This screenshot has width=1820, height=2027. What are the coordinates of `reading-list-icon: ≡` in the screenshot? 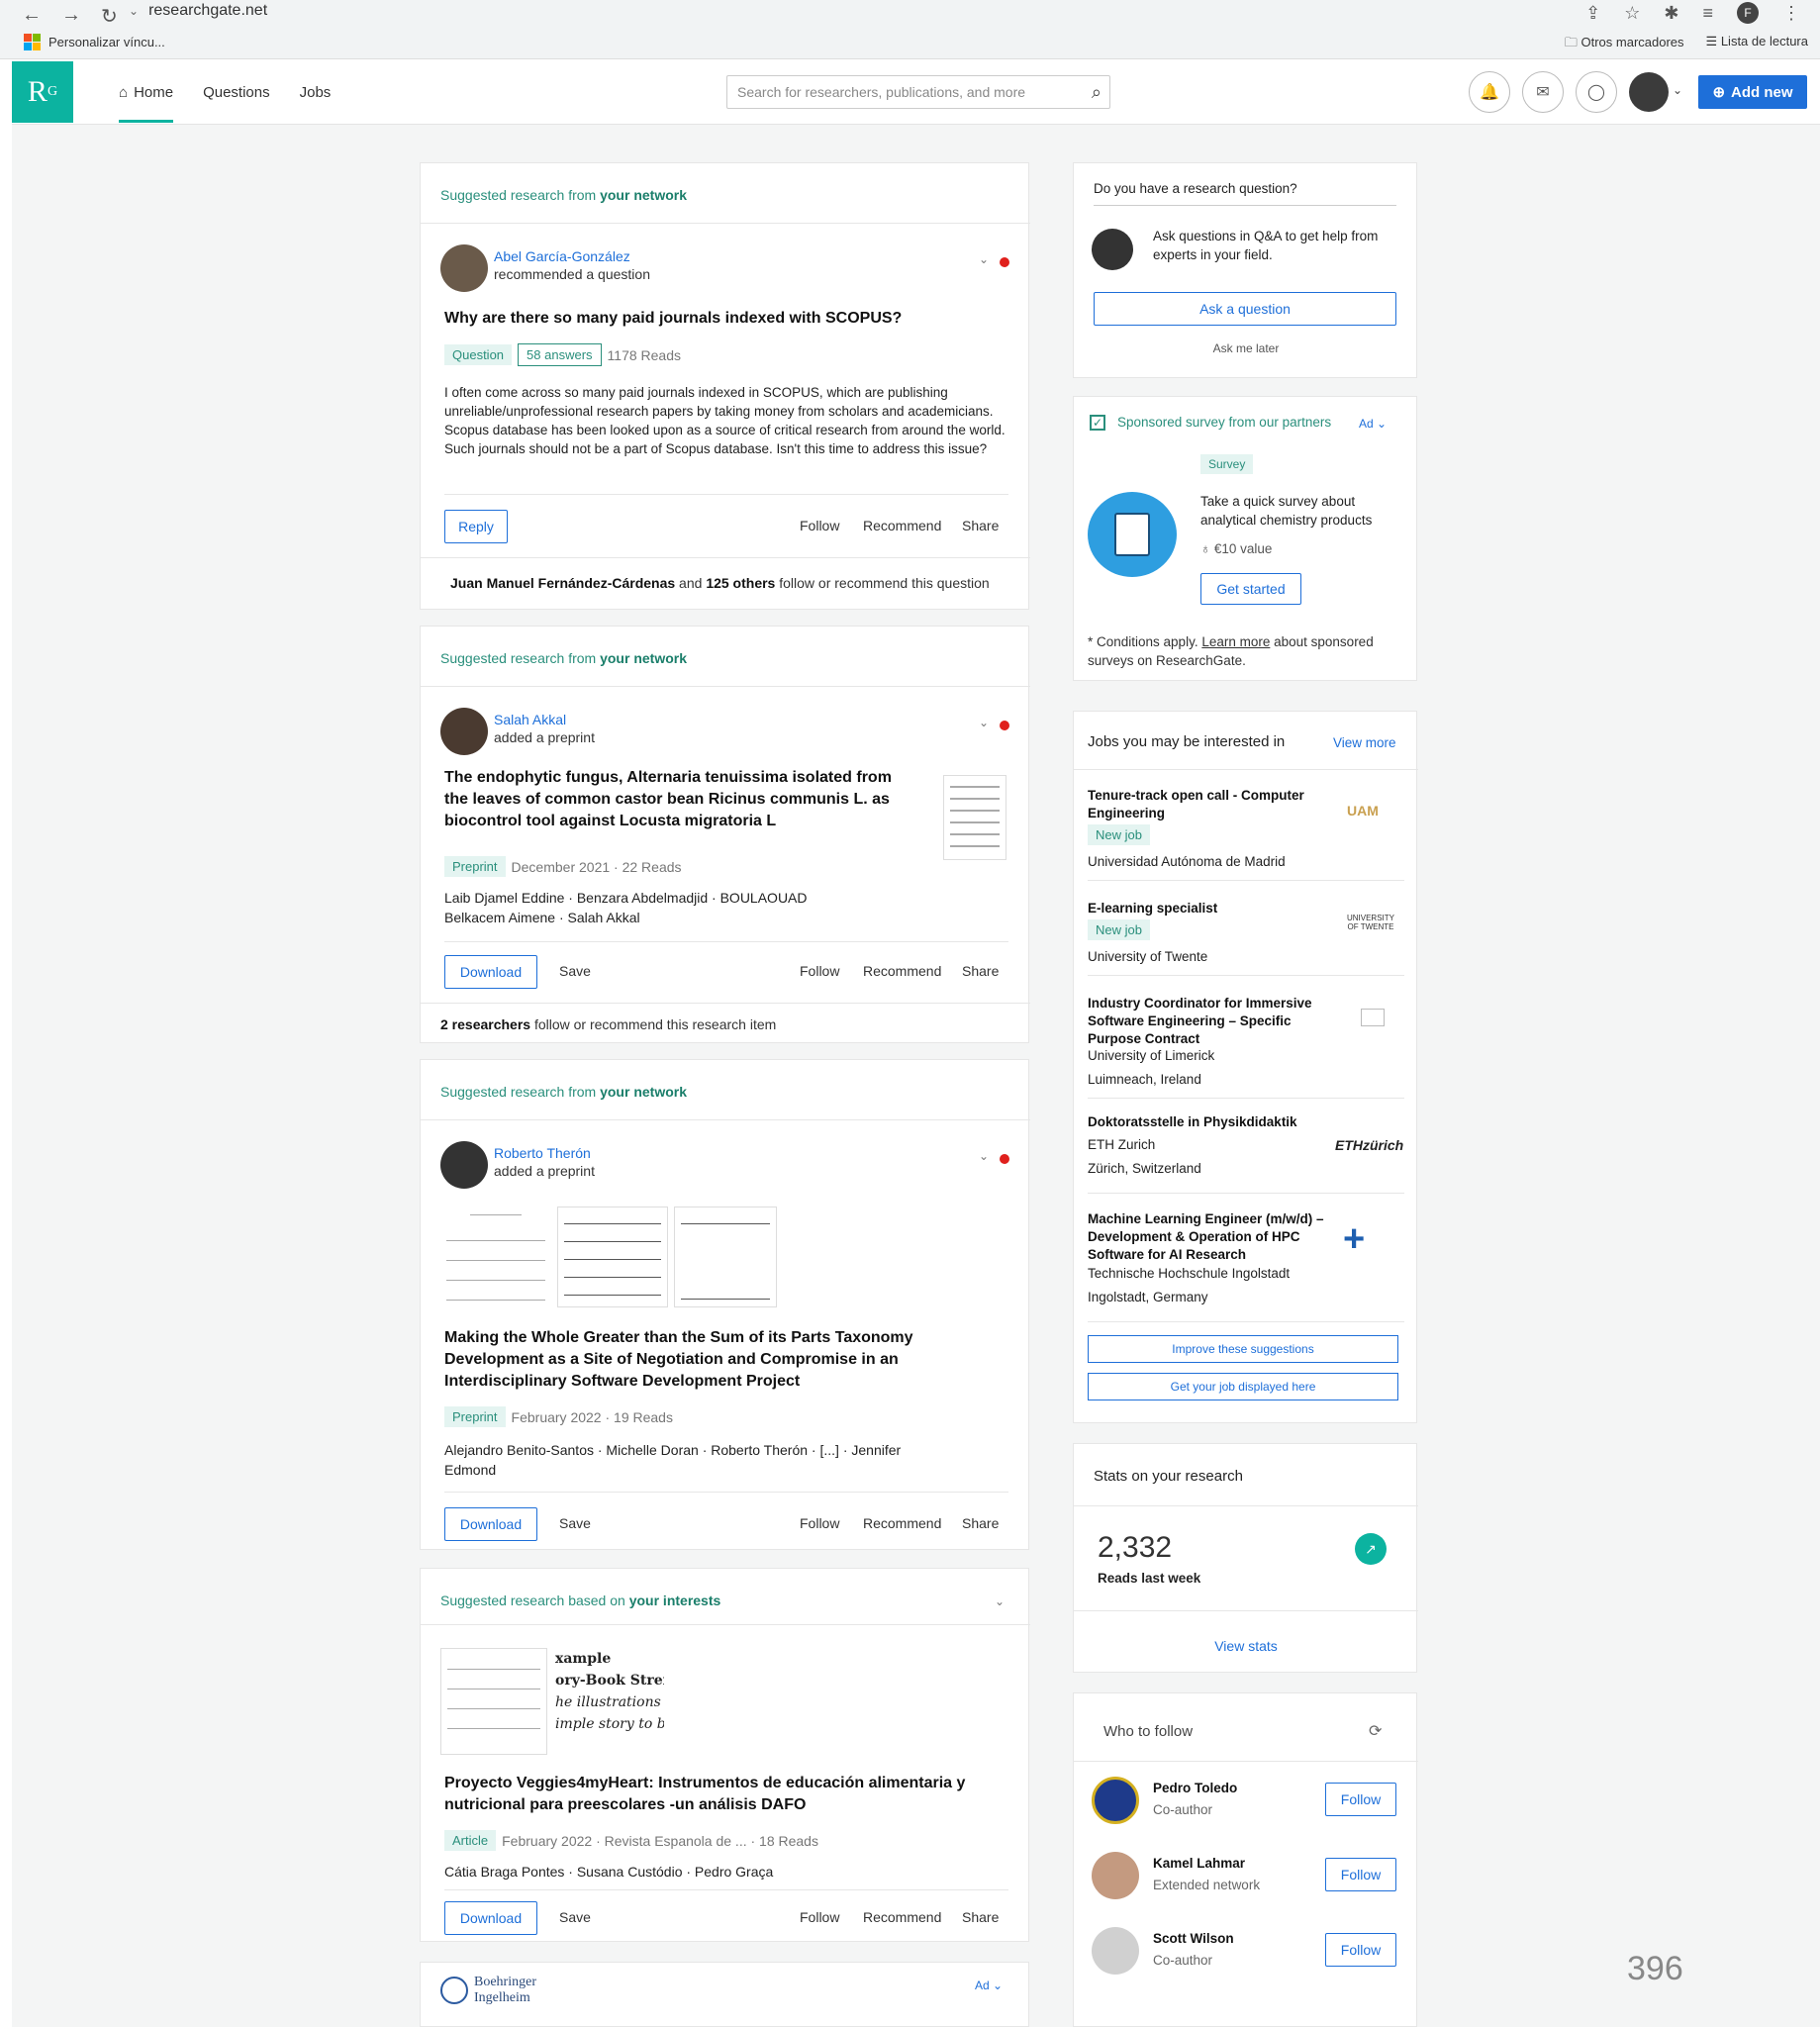 It's located at (1707, 14).